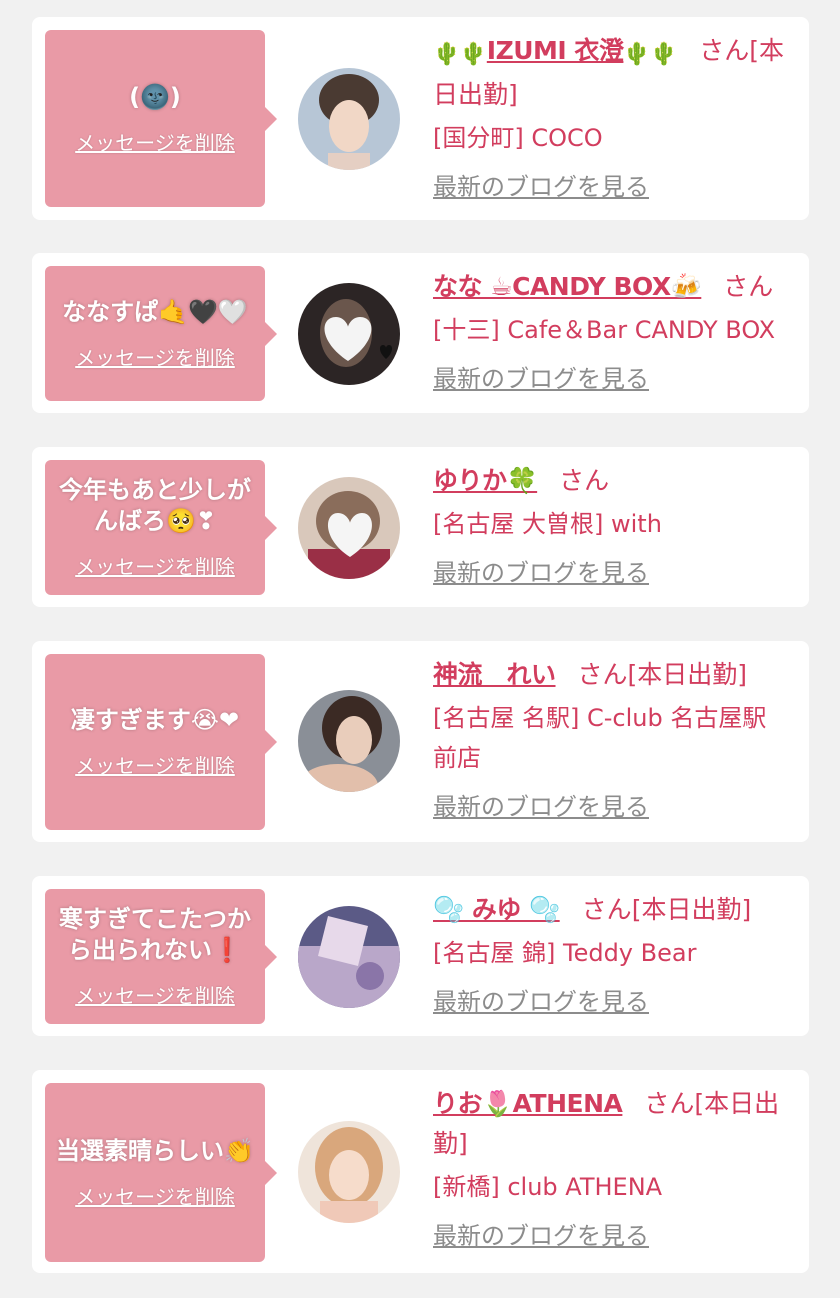  I want to click on message-bubble: 今年もあと少しがんばろ🥺❣ メッセージを削除, so click(161, 527).